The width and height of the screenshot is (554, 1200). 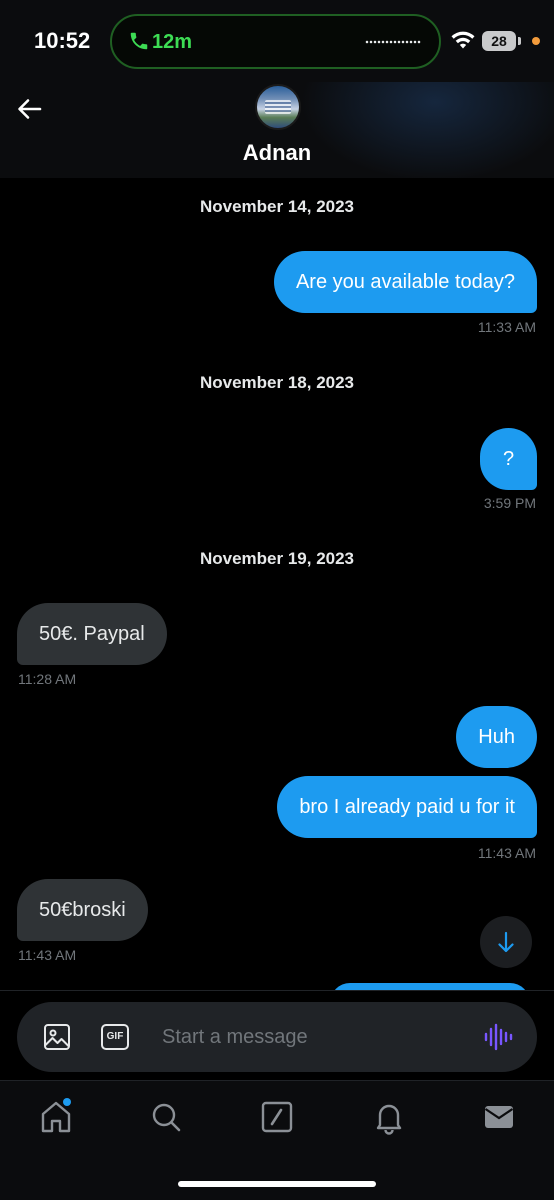 What do you see at coordinates (277, 558) in the screenshot?
I see `date-separator: November 19, 2023` at bounding box center [277, 558].